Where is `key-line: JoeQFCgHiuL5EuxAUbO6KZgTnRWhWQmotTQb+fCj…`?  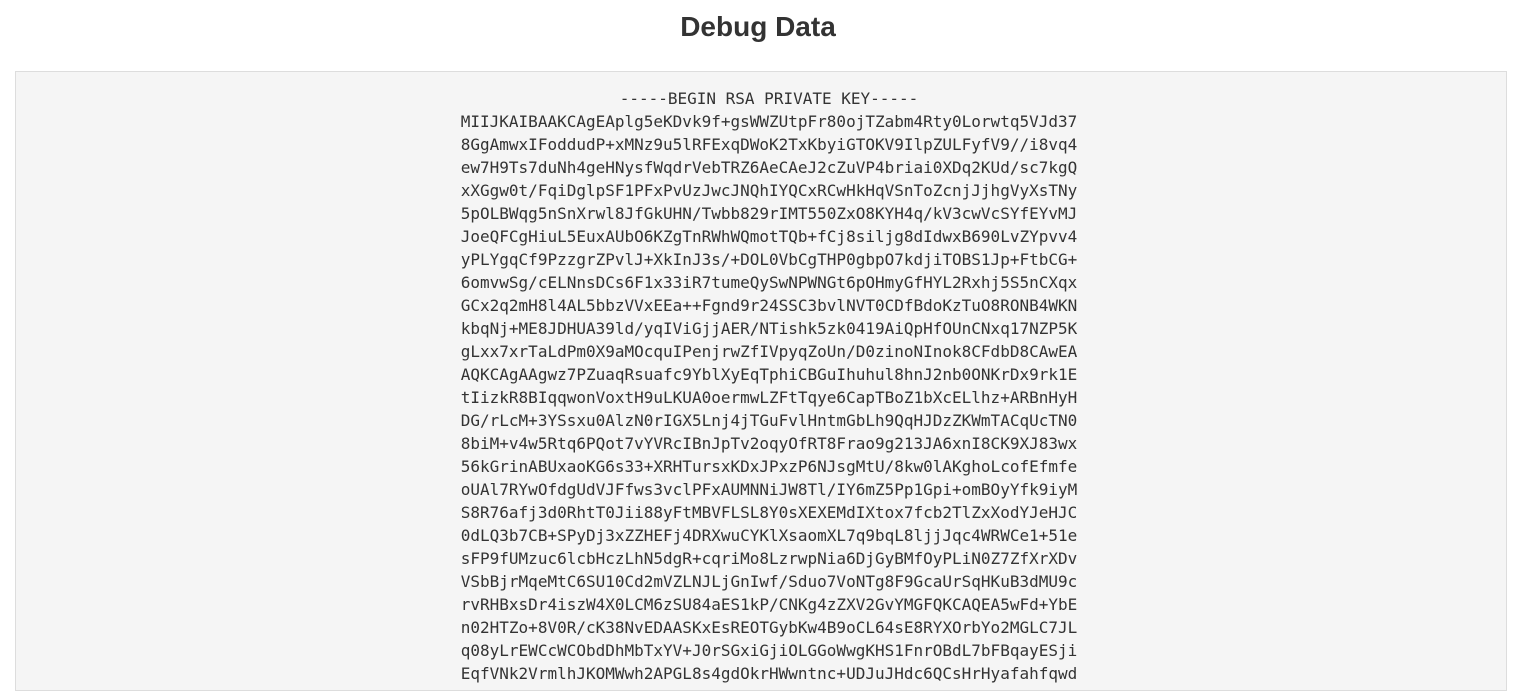
key-line: JoeQFCgHiuL5EuxAUbO6KZgTnRWhWQmotTQb+fCj… is located at coordinates (769, 236).